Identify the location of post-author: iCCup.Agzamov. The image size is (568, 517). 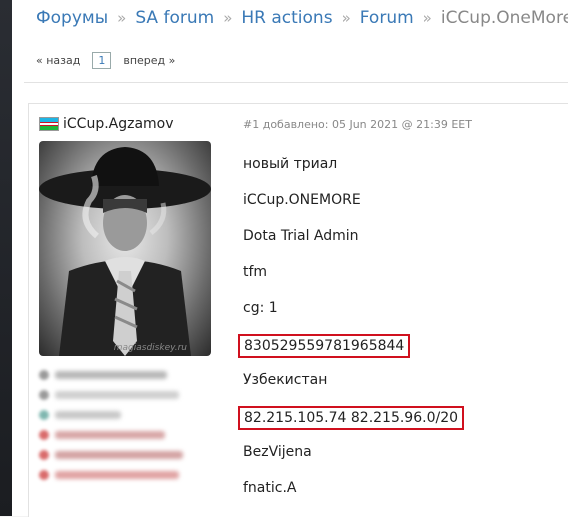
(106, 124).